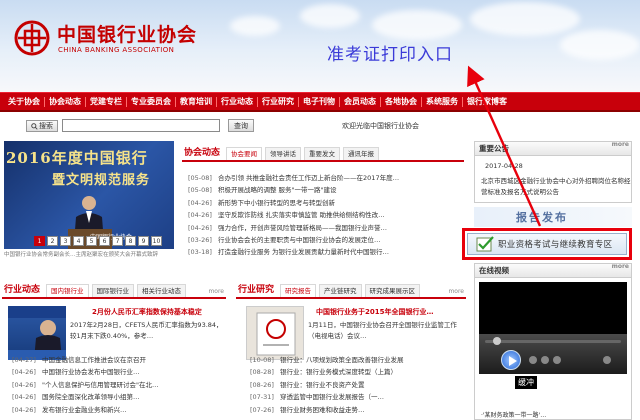  I want to click on nav-research: 行业研究, so click(278, 101).